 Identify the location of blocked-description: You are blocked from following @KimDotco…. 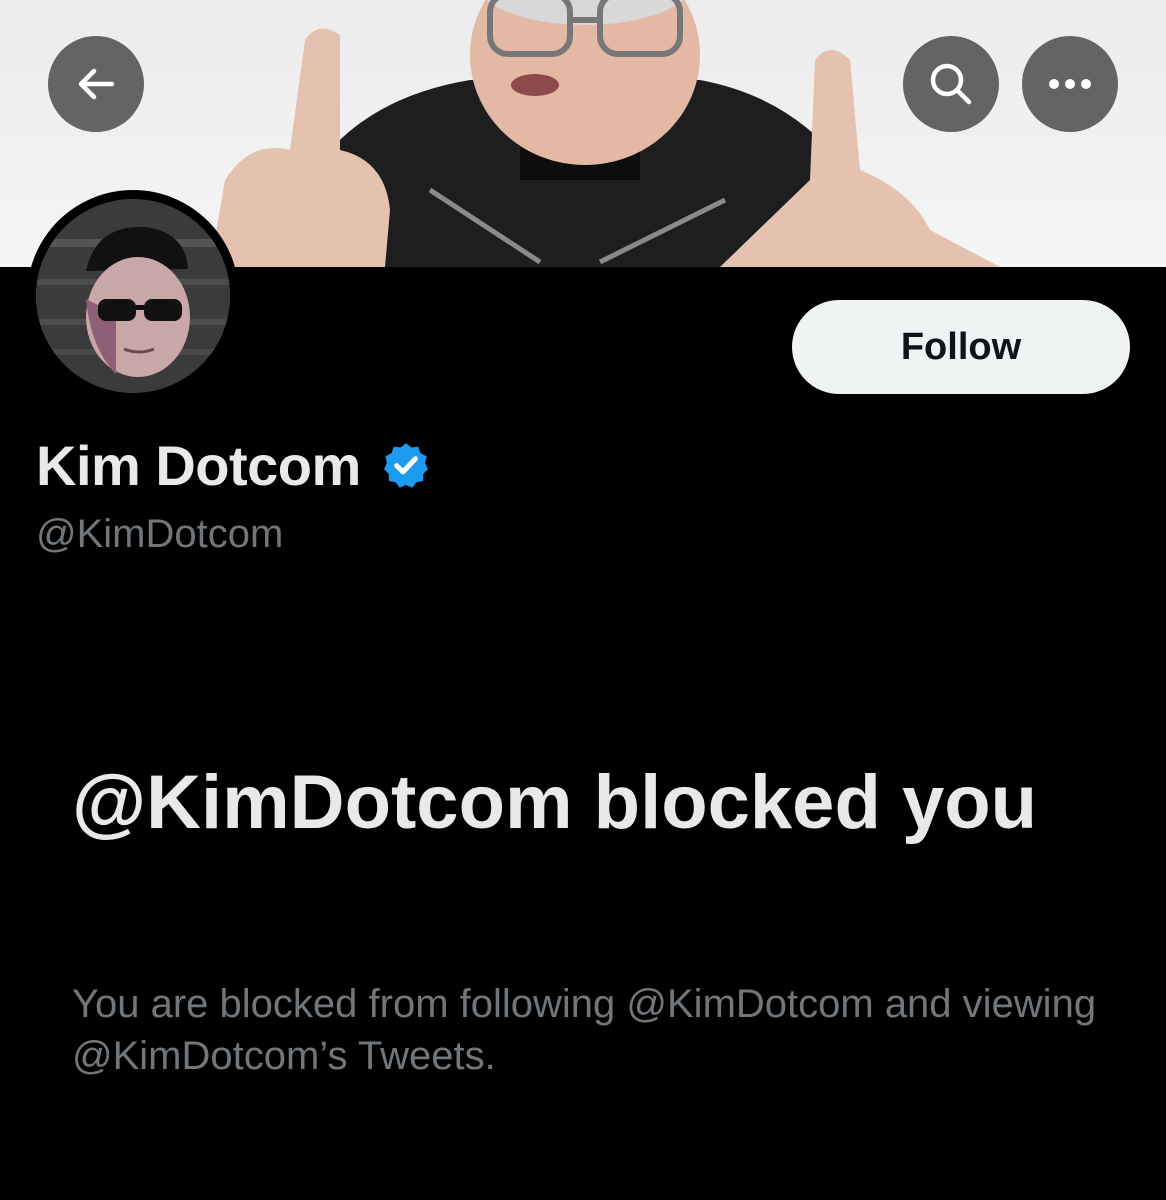
(584, 1030).